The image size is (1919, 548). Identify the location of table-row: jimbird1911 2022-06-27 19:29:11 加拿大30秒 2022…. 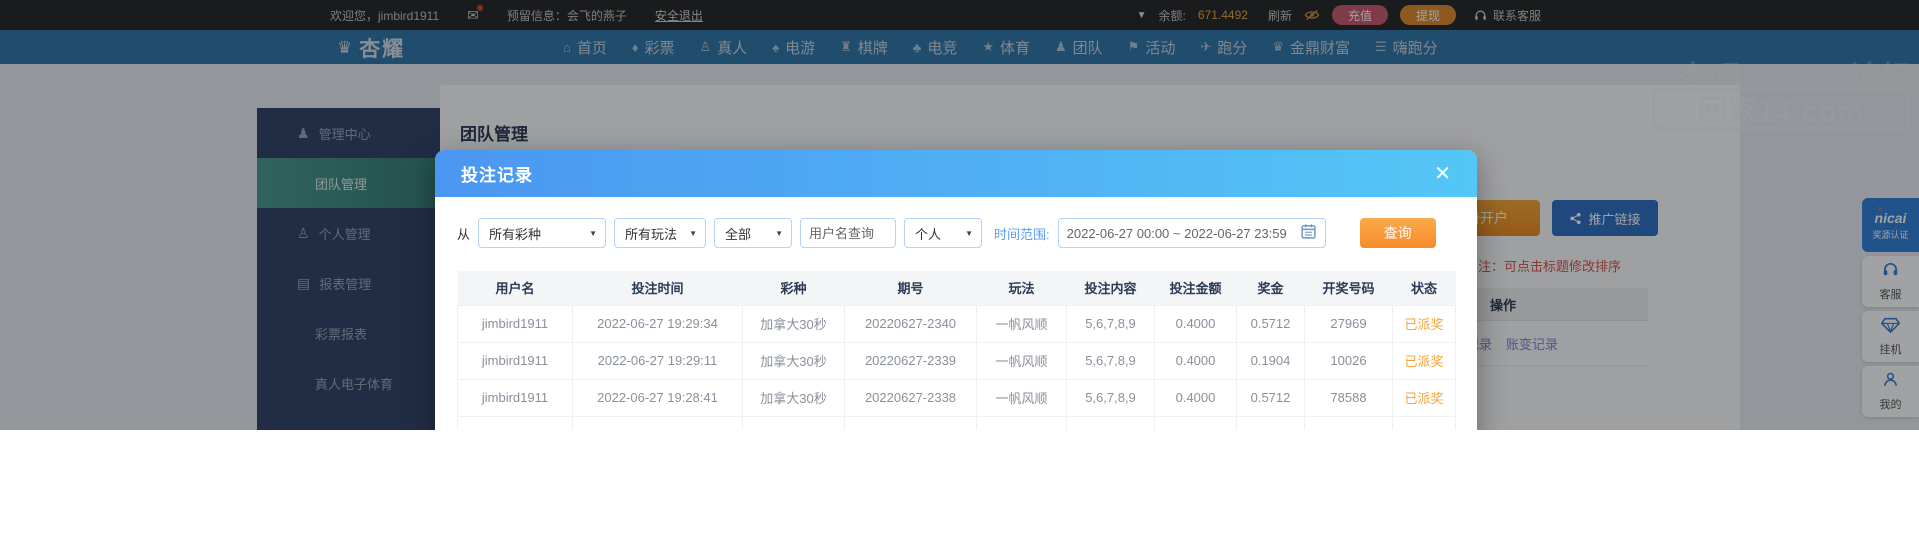
(956, 360).